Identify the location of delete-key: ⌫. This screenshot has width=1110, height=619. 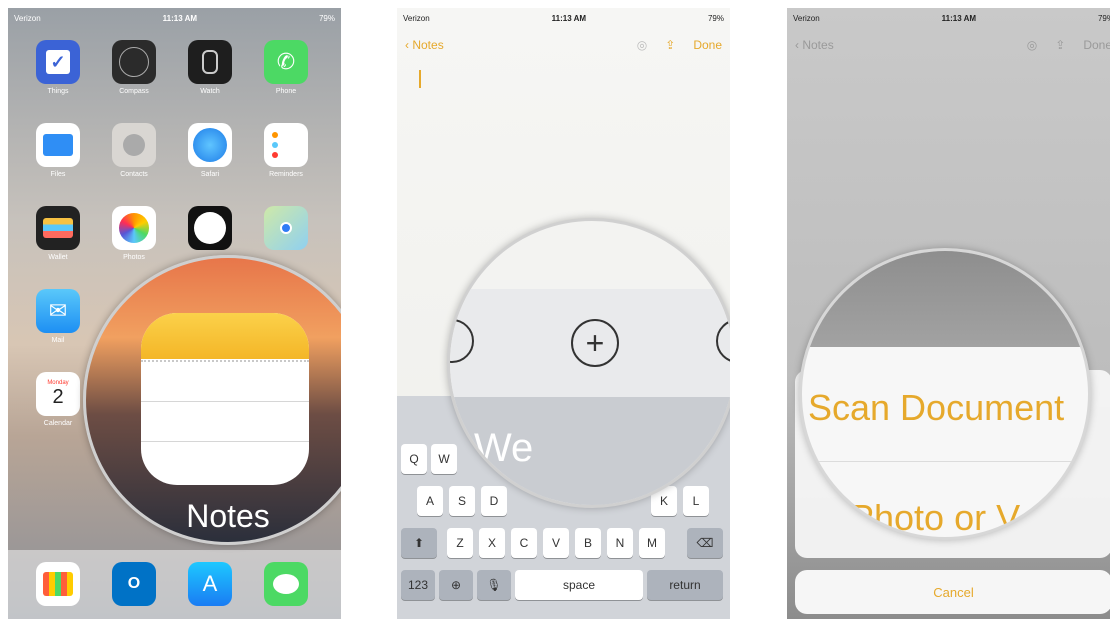
(705, 543).